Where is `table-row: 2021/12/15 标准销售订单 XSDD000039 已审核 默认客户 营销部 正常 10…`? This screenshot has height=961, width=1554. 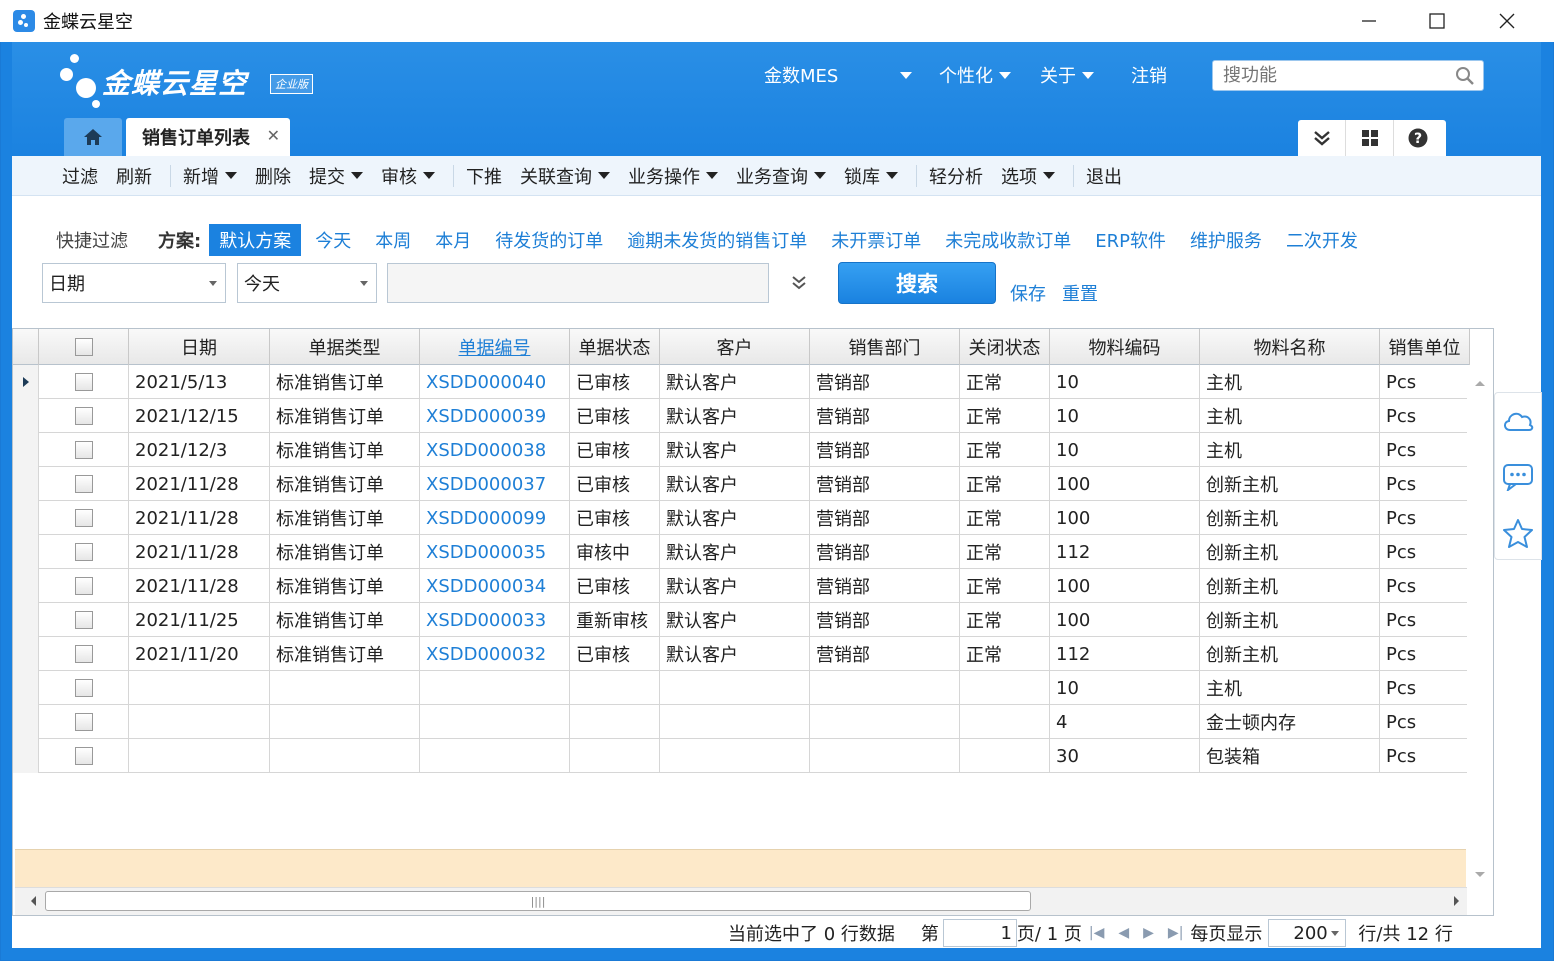 table-row: 2021/12/15 标准销售订单 XSDD000039 已审核 默认客户 营销部 正常 10… is located at coordinates (741, 416).